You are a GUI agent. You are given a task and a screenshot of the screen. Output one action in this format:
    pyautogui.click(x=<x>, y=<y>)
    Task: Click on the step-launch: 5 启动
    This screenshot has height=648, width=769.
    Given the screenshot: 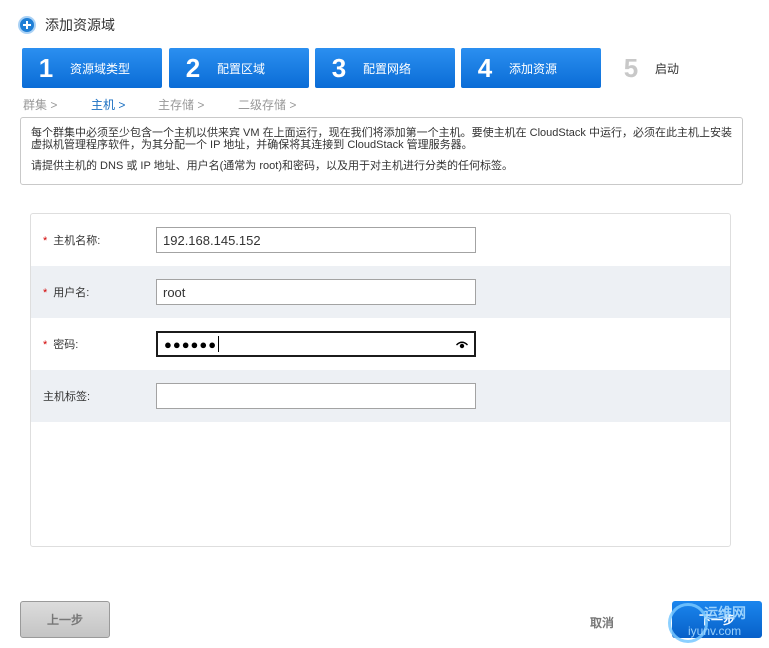 What is the action you would take?
    pyautogui.click(x=677, y=68)
    